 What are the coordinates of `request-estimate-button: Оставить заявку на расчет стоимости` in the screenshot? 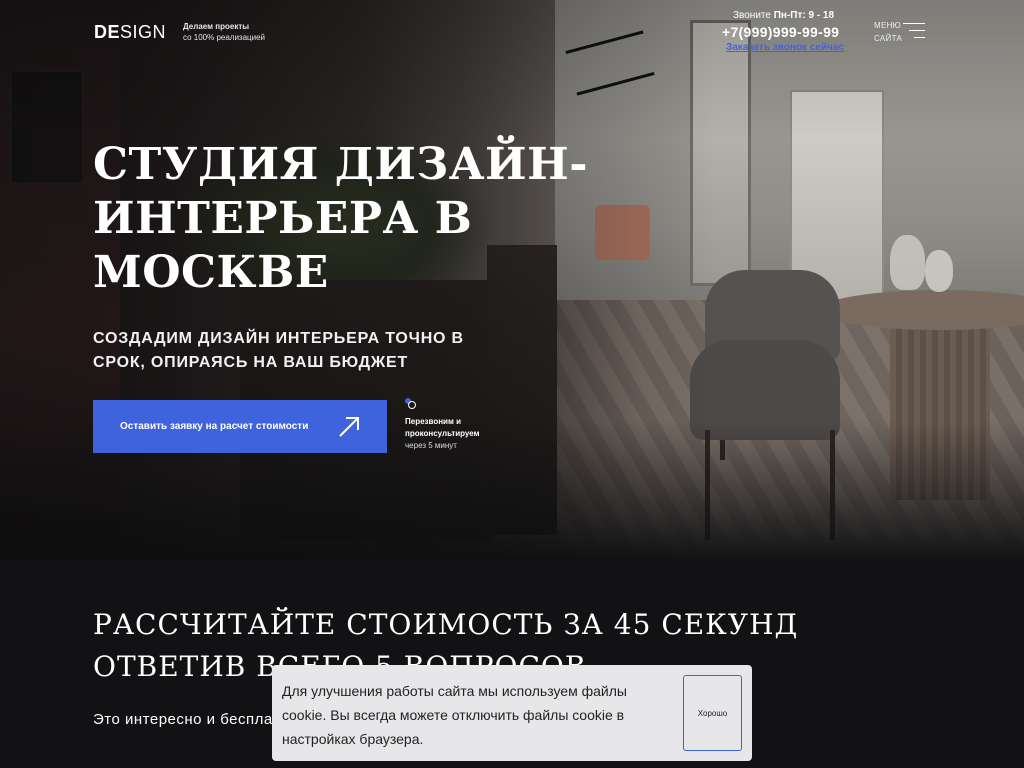 It's located at (240, 426).